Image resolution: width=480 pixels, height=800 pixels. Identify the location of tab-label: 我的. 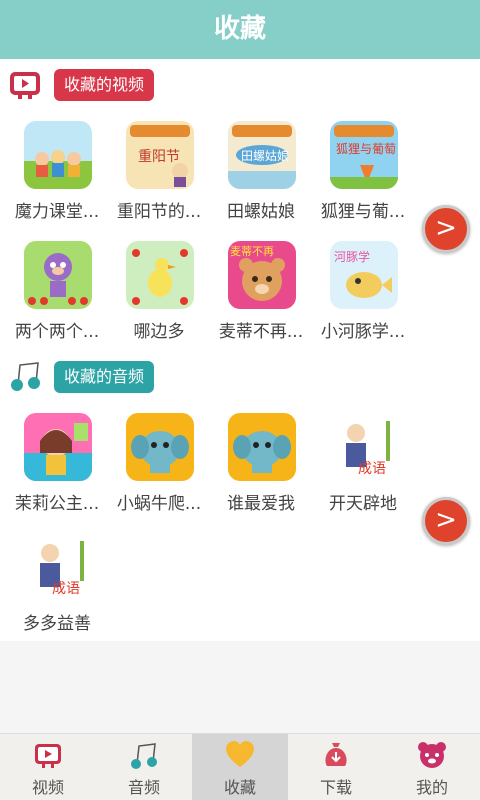
(431, 787).